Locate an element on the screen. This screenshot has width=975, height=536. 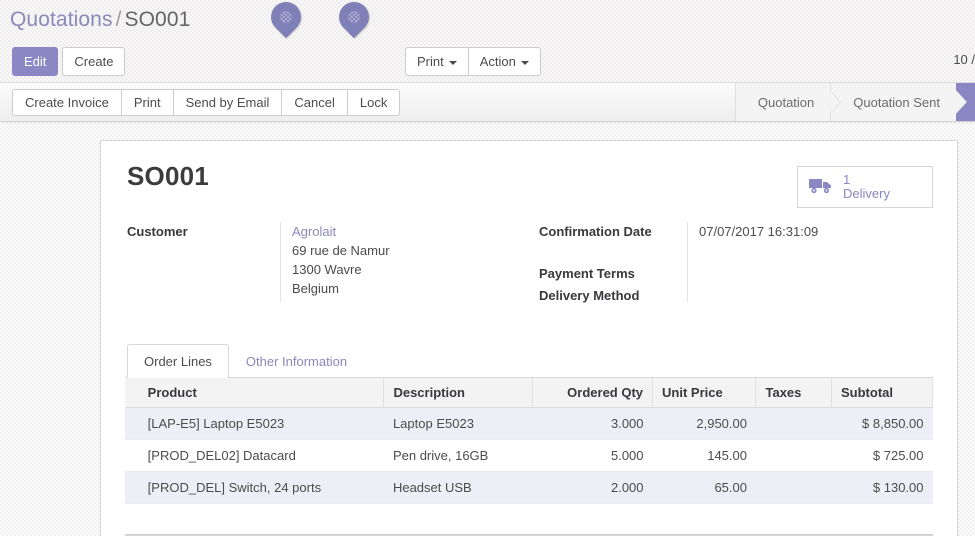
breadcrumb: Quotations / SO001 is located at coordinates (100, 20).